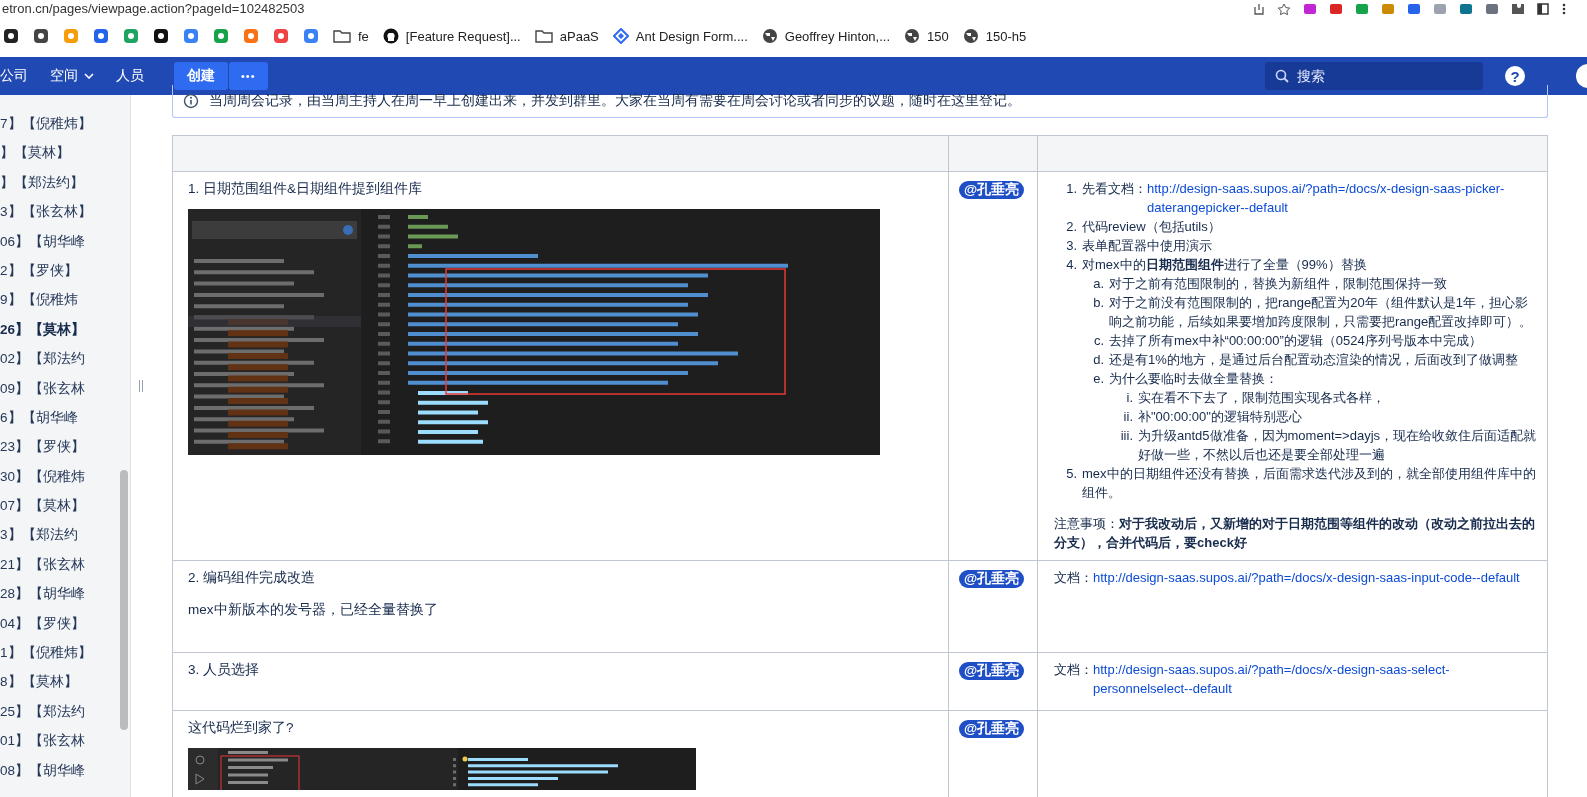 The width and height of the screenshot is (1587, 797). Describe the element at coordinates (1564, 8) in the screenshot. I see `more-icon` at that location.